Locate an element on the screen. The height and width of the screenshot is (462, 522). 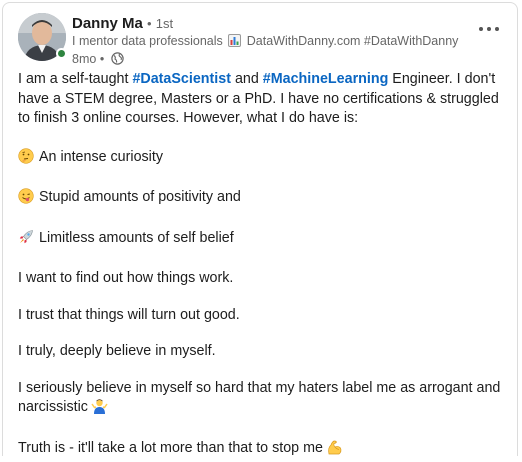
list-item-text-1: An intense curiosity is located at coordinates (101, 157).